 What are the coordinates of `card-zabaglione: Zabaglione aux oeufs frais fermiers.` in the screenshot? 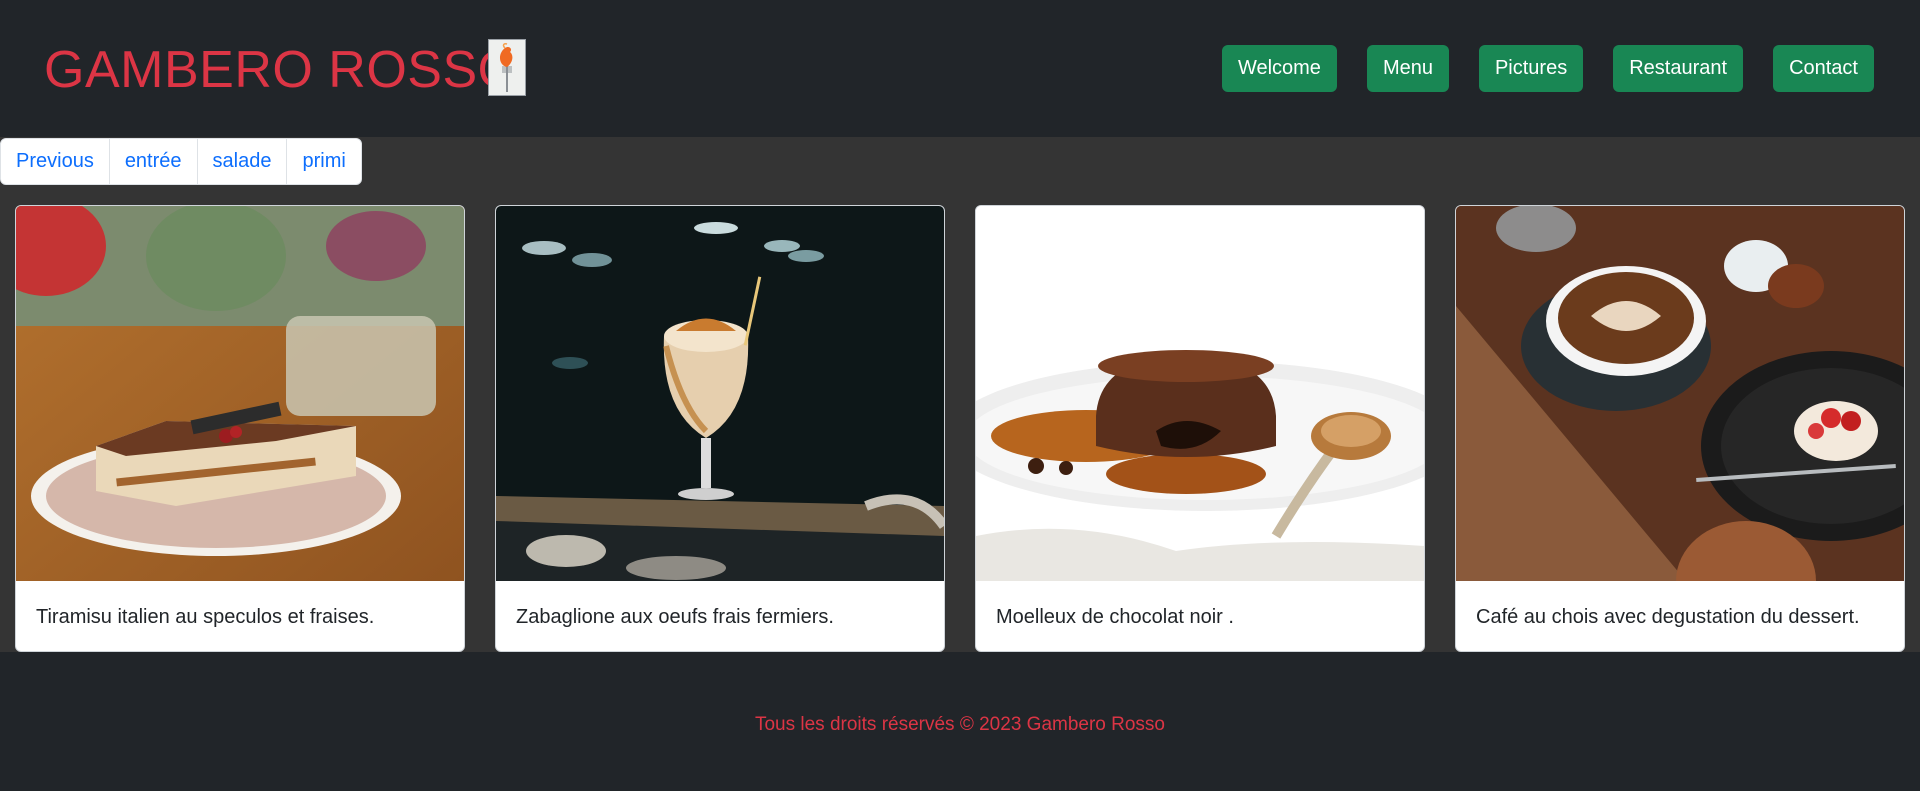 It's located at (720, 428).